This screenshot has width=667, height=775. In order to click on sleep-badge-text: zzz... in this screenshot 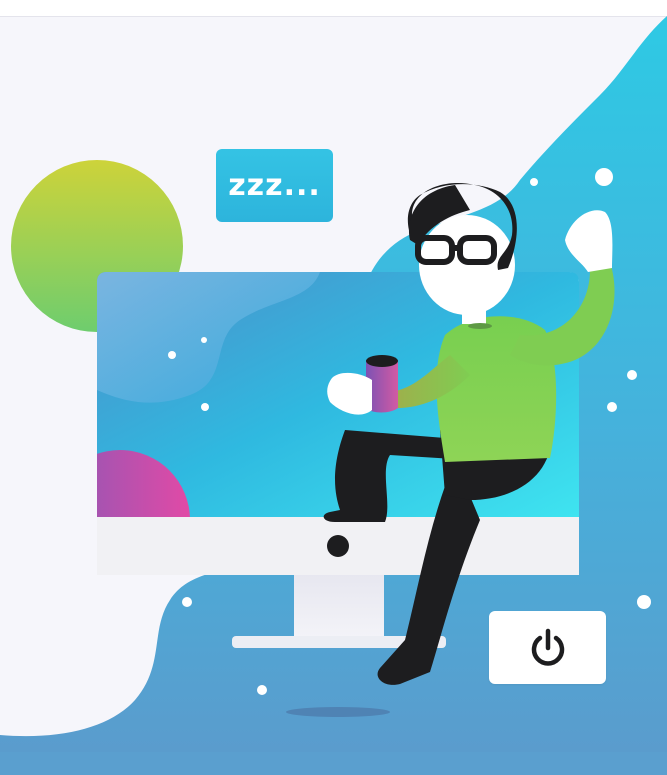, I will do `click(274, 185)`.